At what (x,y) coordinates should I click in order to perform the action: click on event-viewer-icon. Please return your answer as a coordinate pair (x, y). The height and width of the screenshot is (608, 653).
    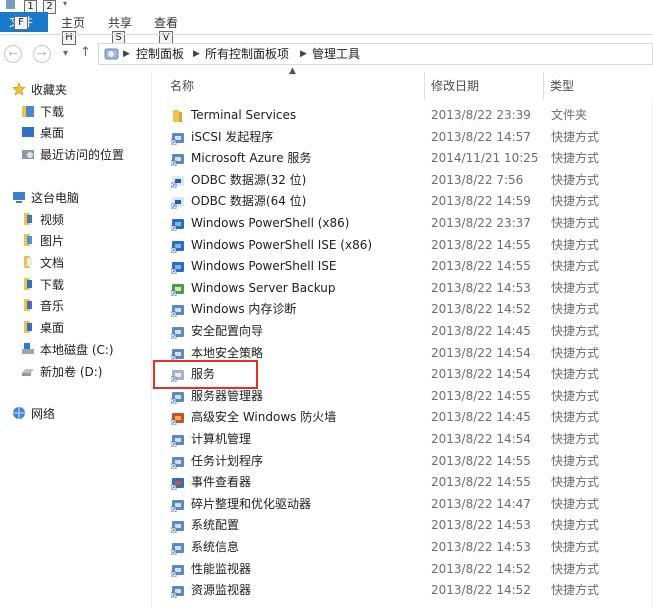
    Looking at the image, I should click on (177, 484).